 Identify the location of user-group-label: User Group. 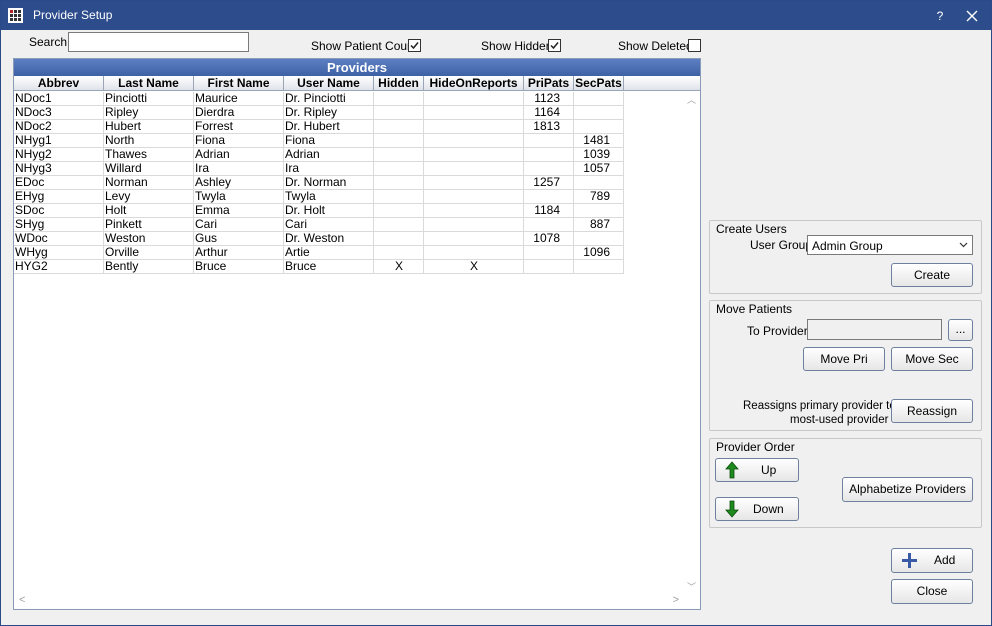
(781, 245).